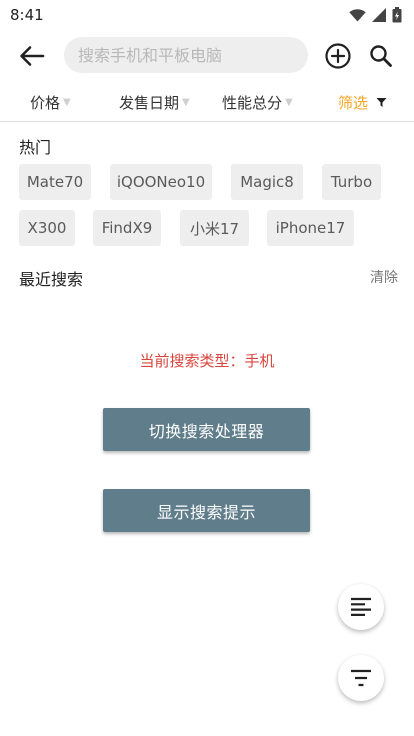 The image size is (414, 736). I want to click on plus-circle-icon, so click(338, 56).